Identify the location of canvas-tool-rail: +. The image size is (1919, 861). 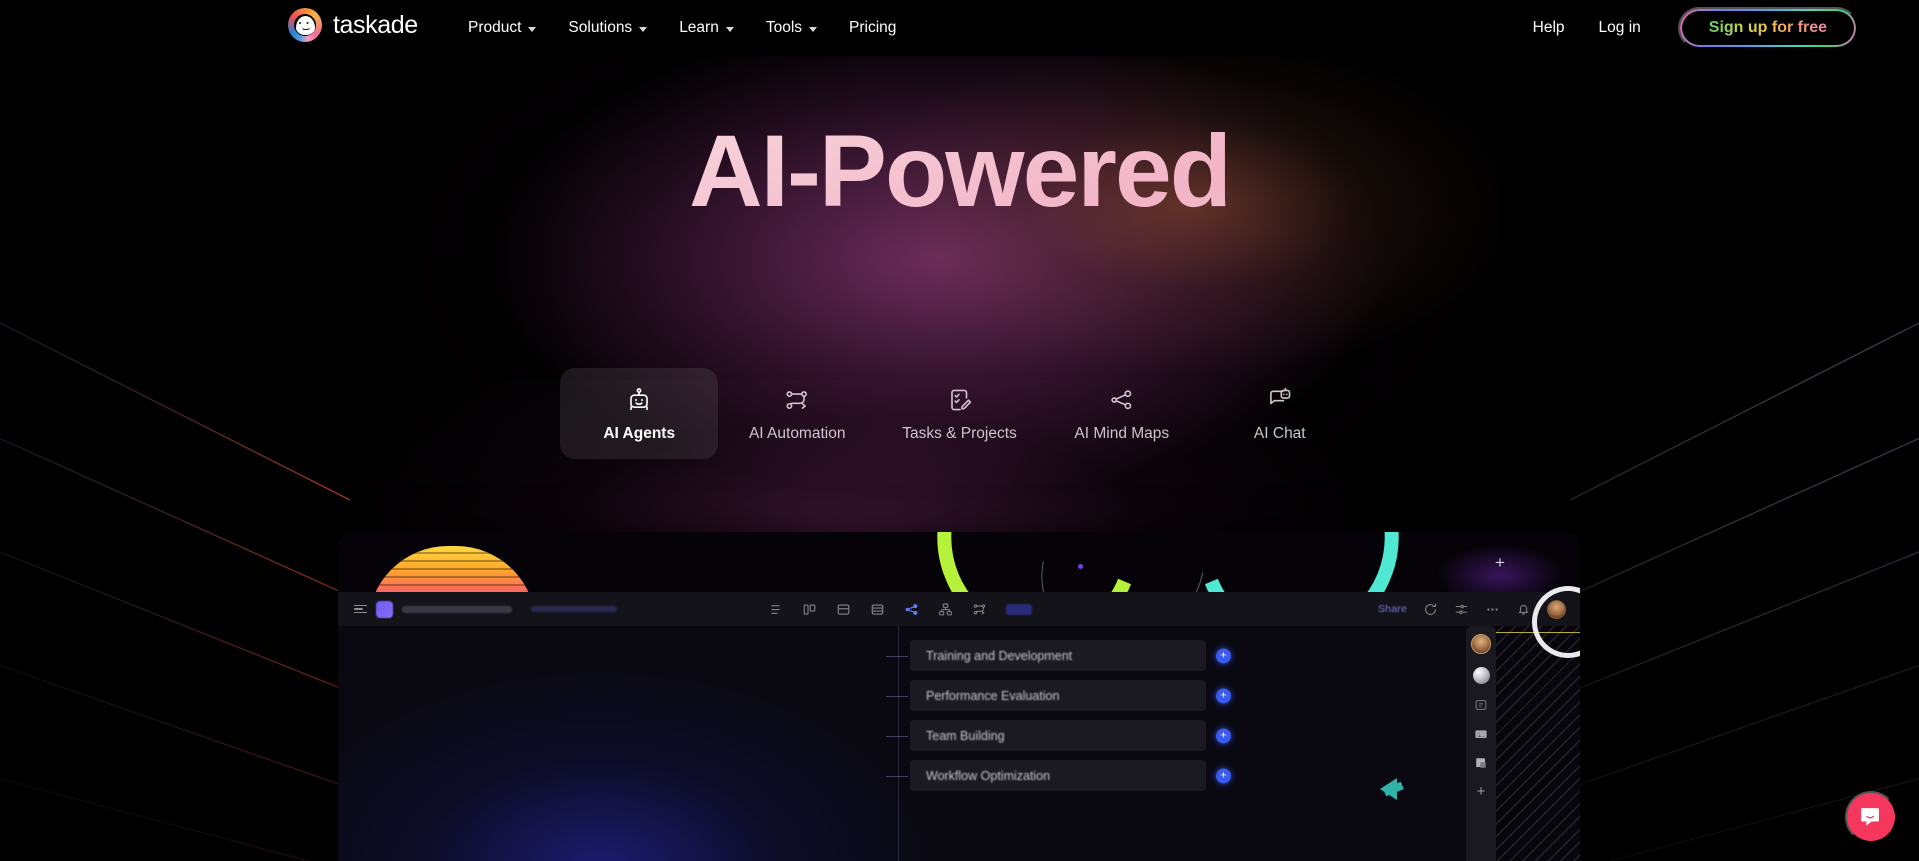
(1481, 743).